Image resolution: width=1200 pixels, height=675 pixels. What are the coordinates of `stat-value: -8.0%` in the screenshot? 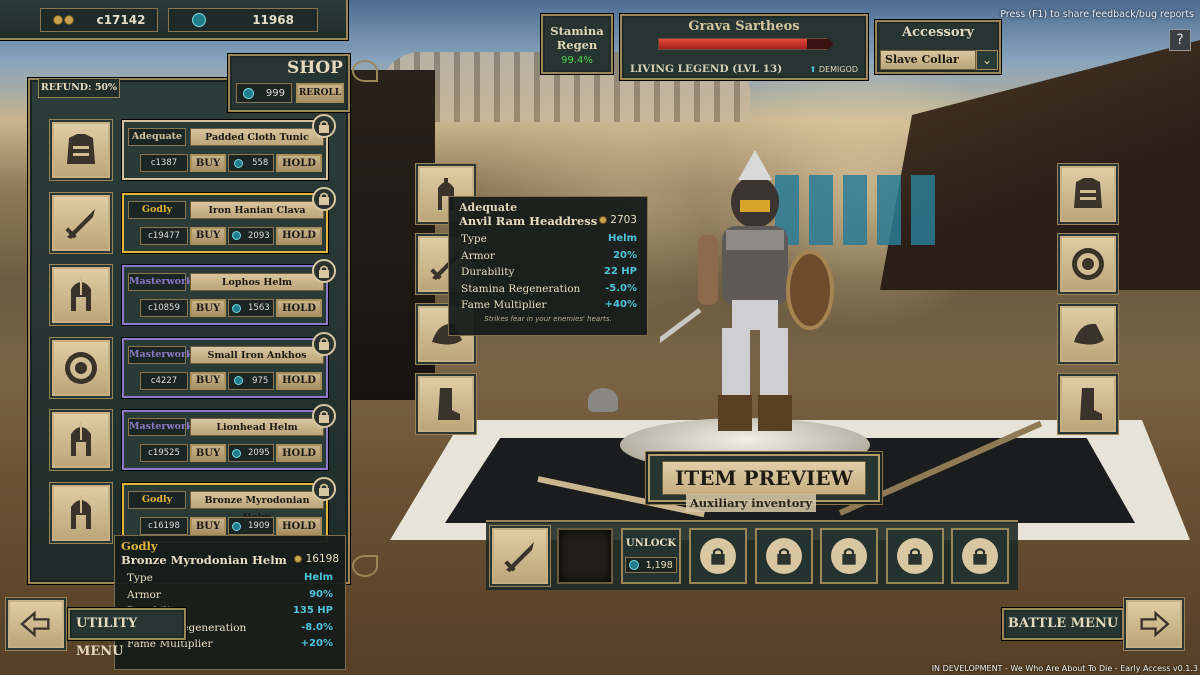 It's located at (317, 627).